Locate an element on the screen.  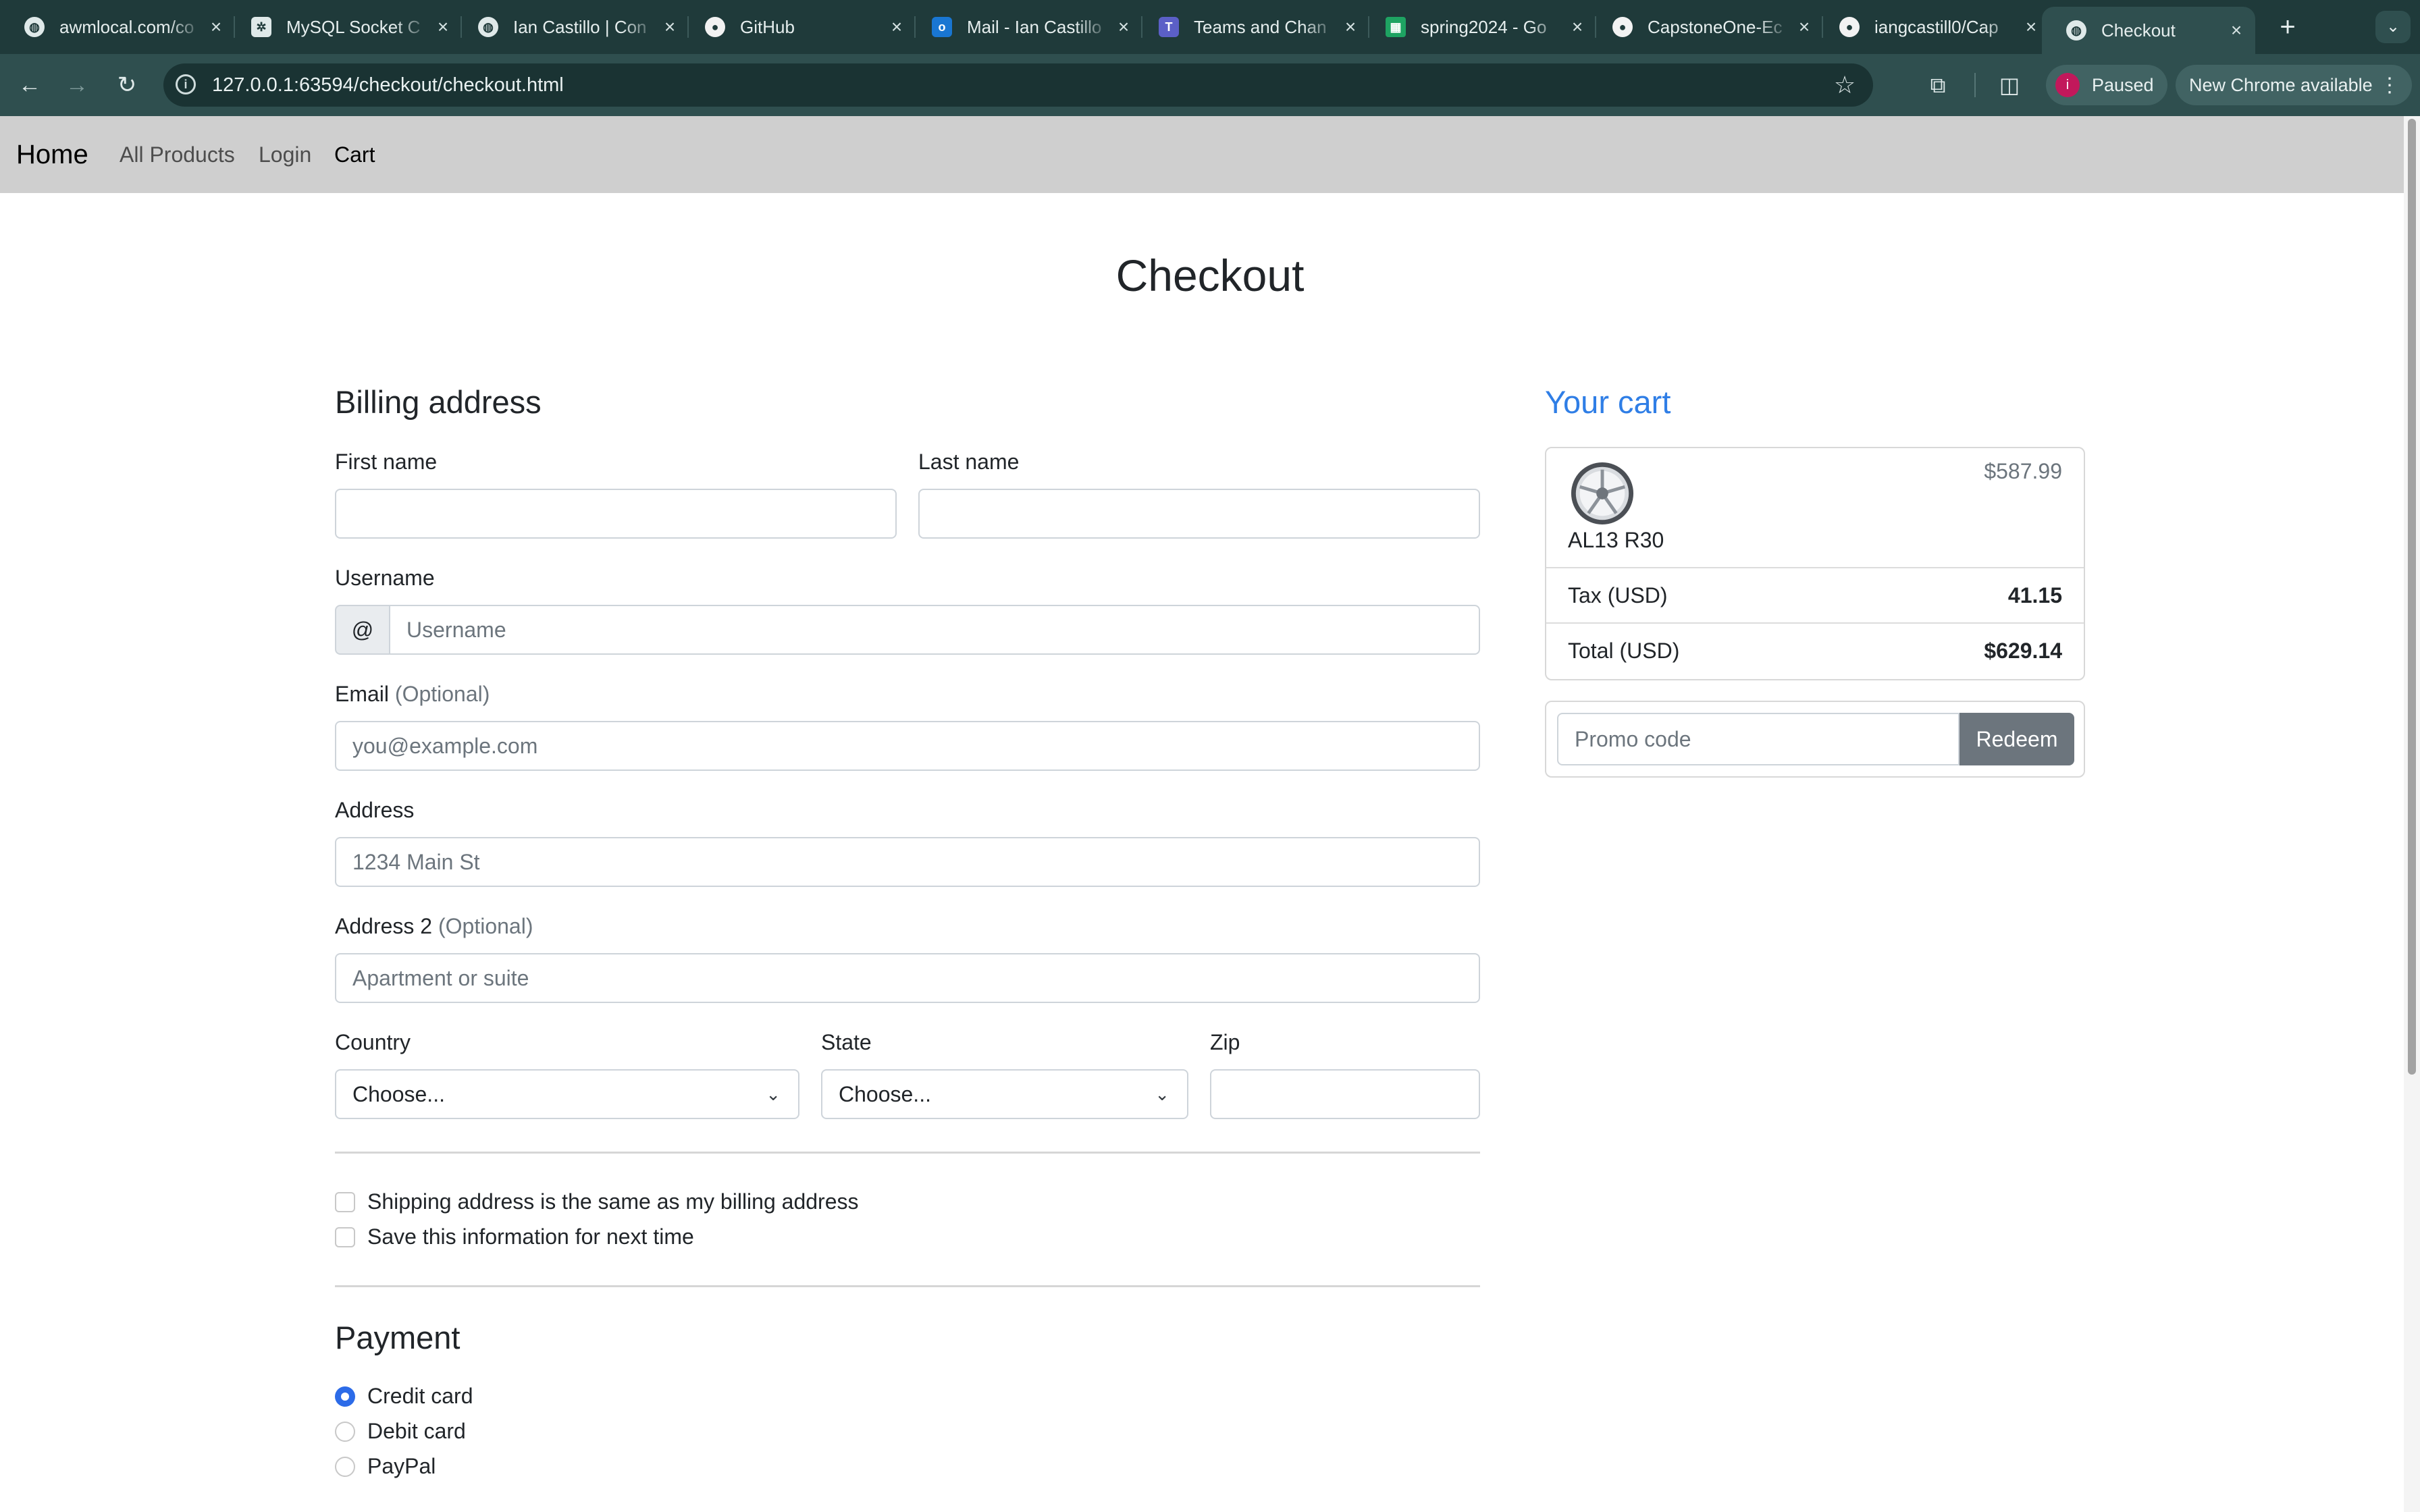
nav-all-products-link: All Products is located at coordinates (177, 154).